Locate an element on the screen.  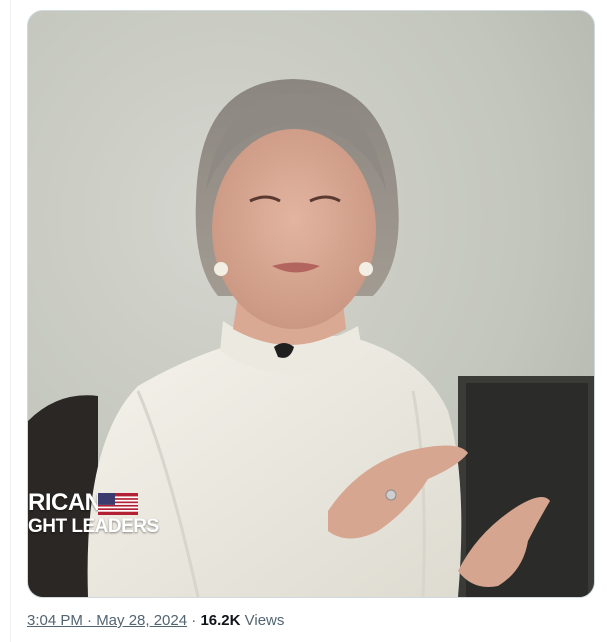
post-metadata: 3:04 PM · May 28, 2024 · 16.2K Views is located at coordinates (155, 620).